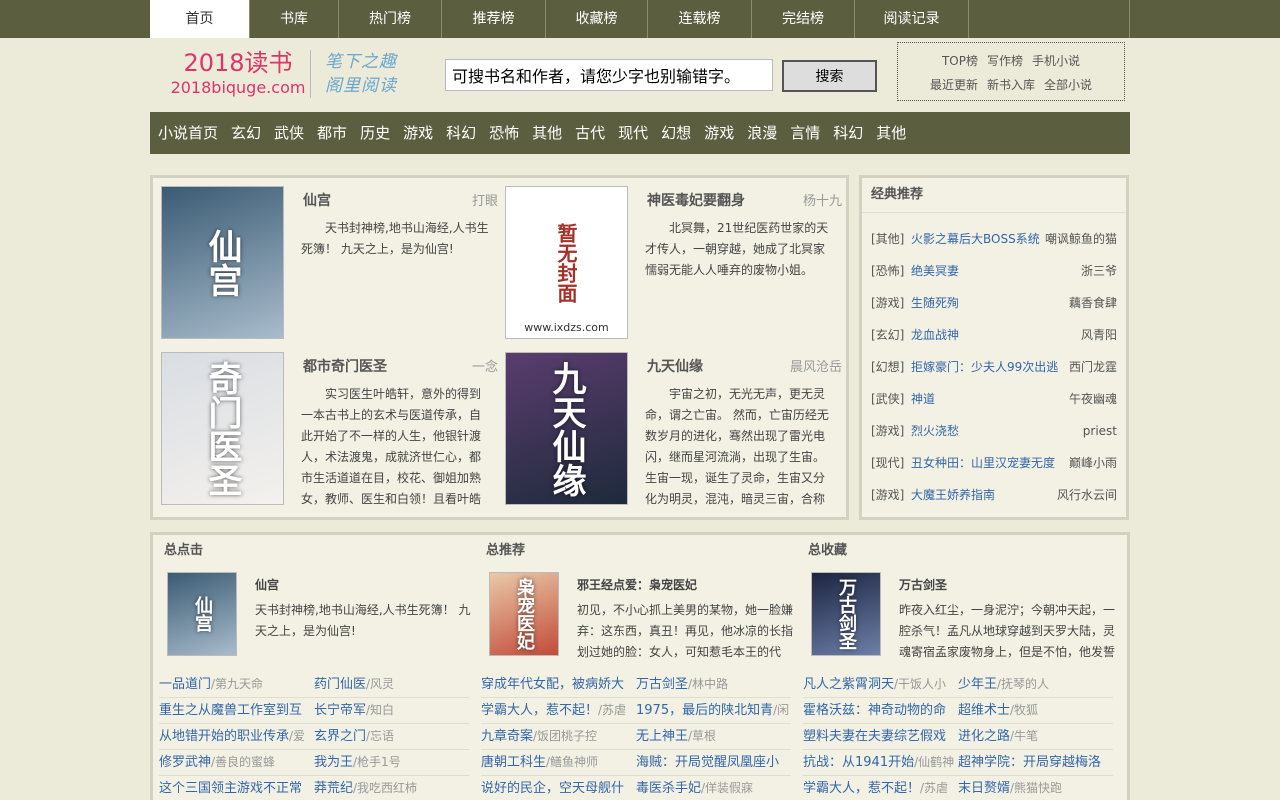 The image size is (1280, 800). Describe the element at coordinates (333, 762) in the screenshot. I see `ranking-book-link: 我为王` at that location.